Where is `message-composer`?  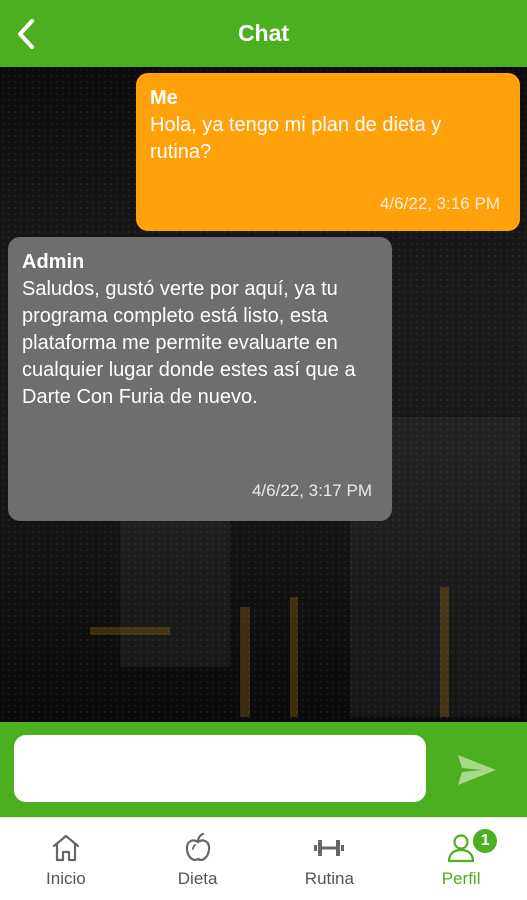
message-composer is located at coordinates (263, 769).